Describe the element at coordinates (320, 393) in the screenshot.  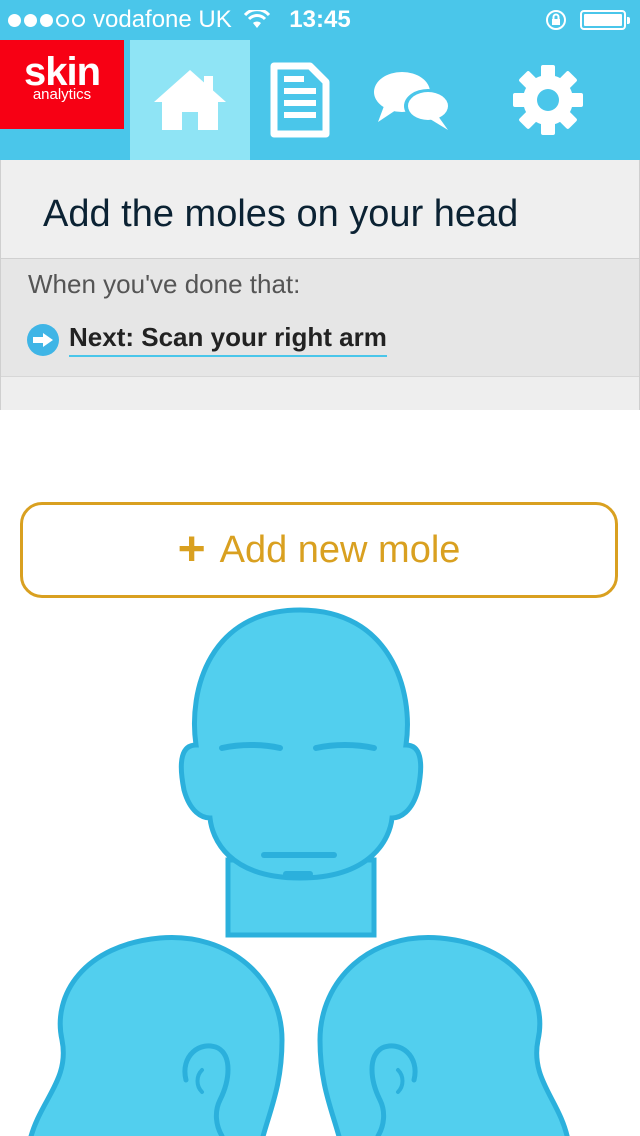
I see `banner-footer` at that location.